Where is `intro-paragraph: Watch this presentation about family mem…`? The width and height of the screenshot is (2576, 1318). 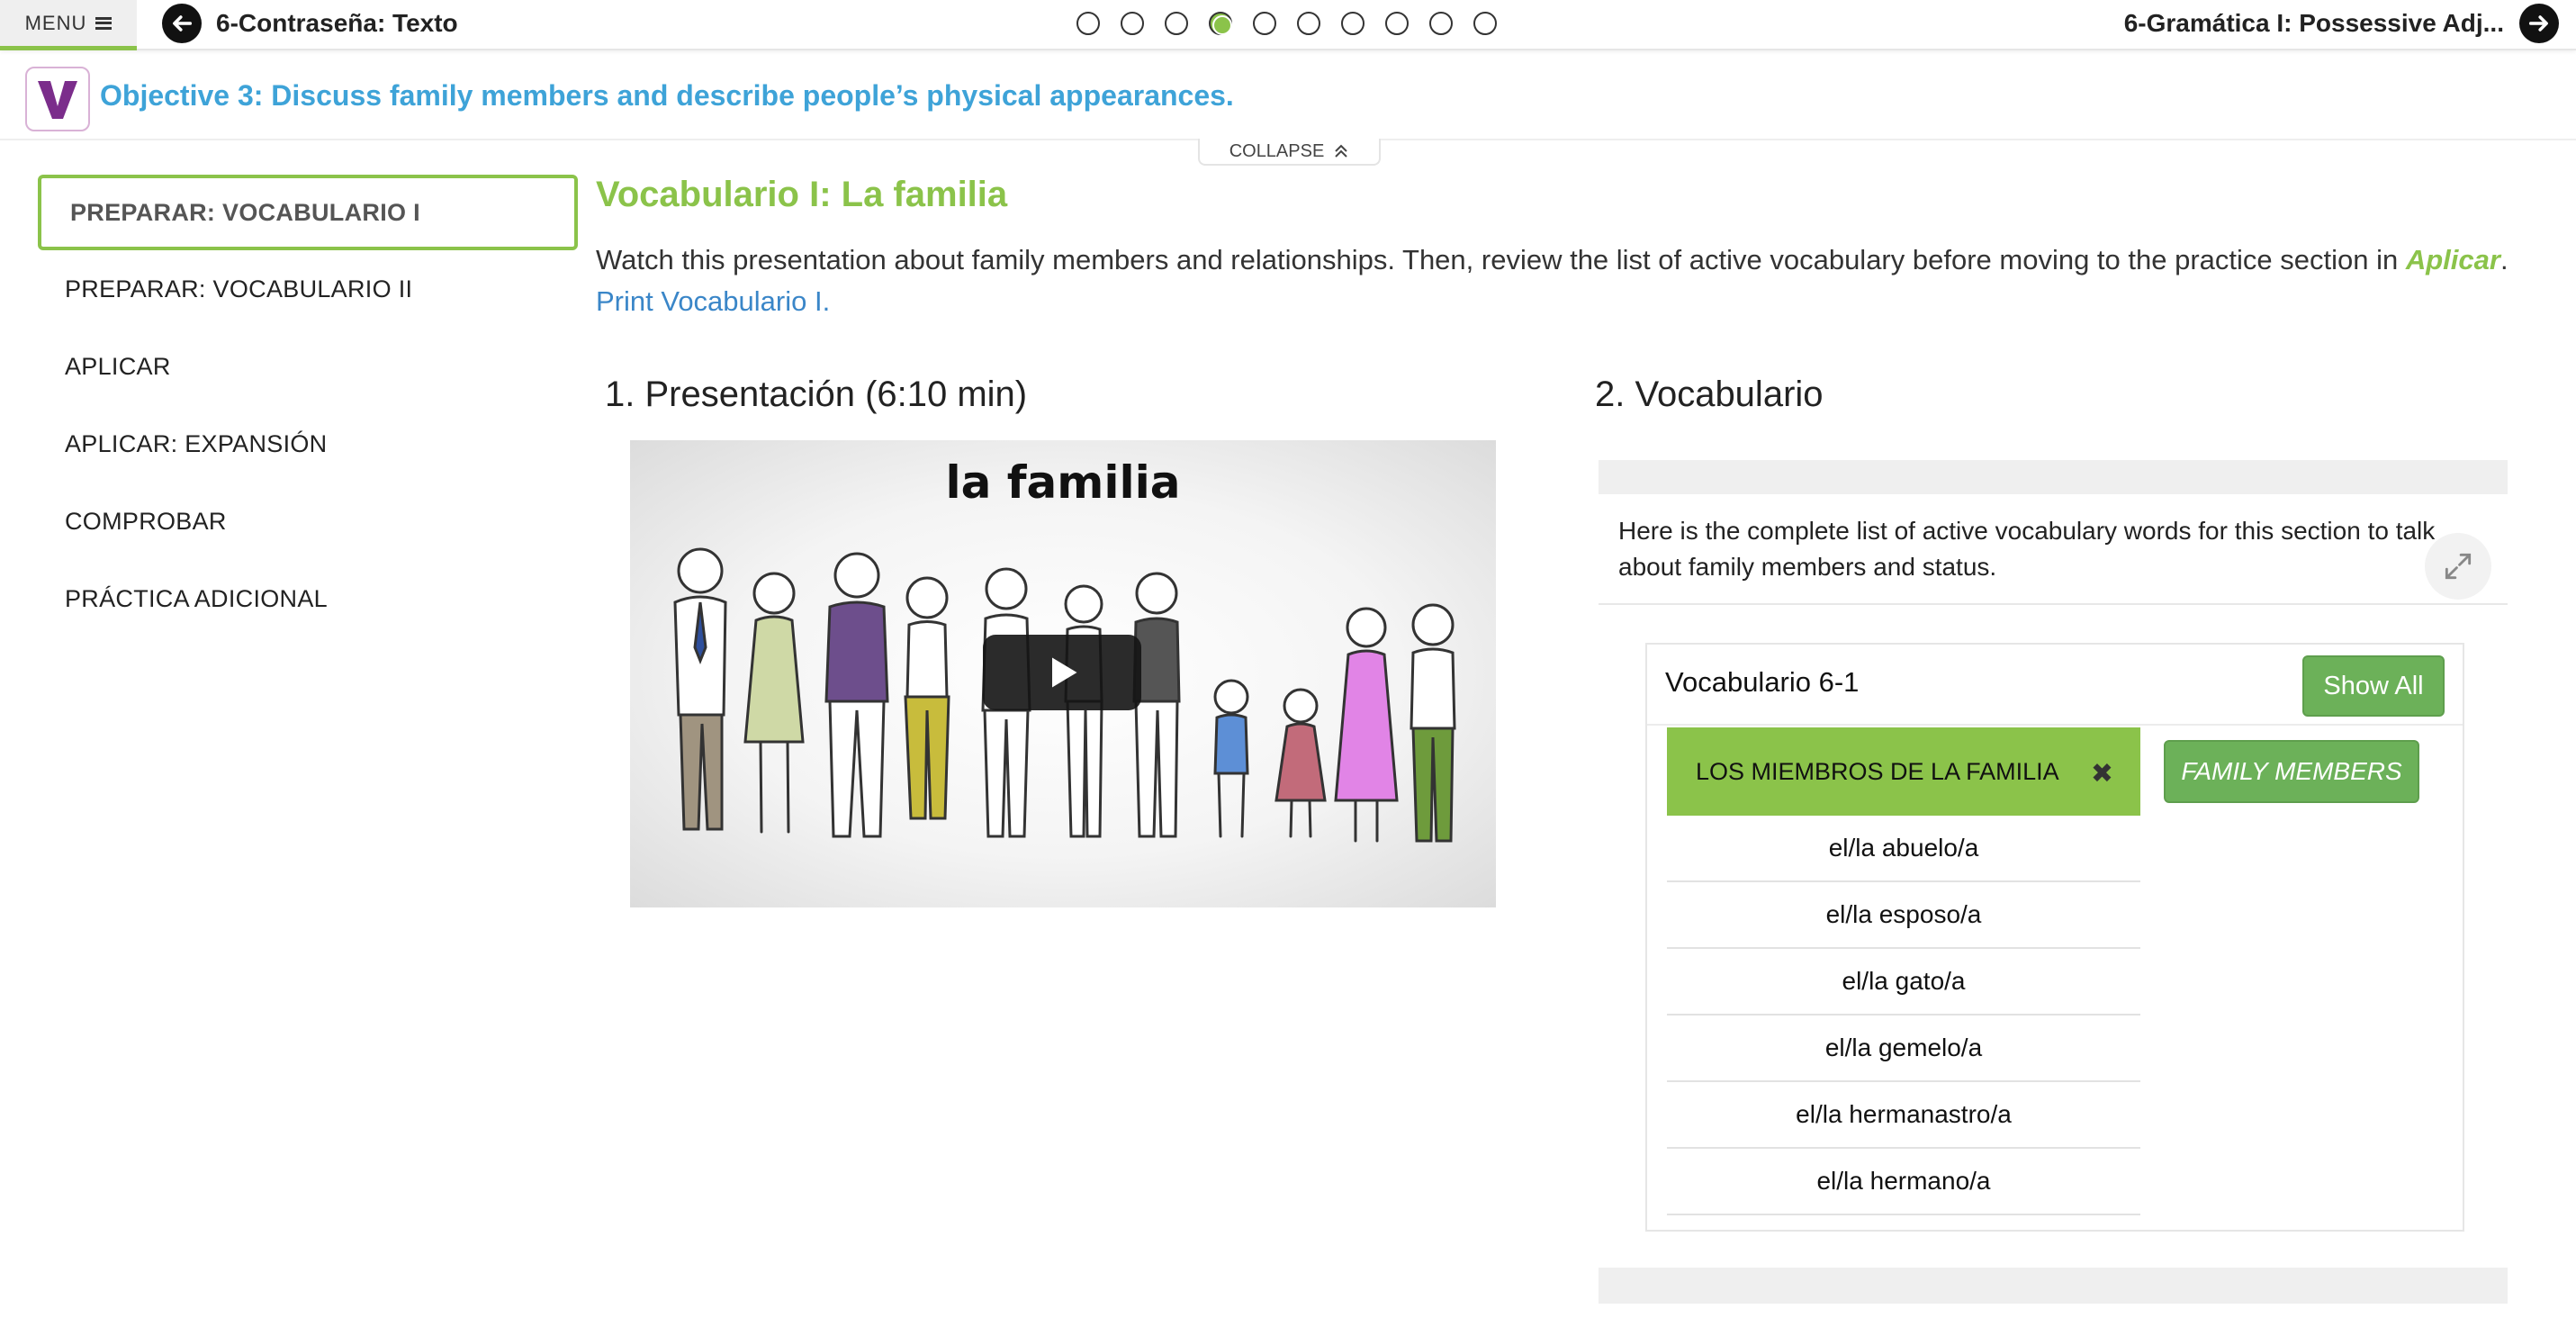
intro-paragraph: Watch this presentation about family mem… is located at coordinates (1568, 280).